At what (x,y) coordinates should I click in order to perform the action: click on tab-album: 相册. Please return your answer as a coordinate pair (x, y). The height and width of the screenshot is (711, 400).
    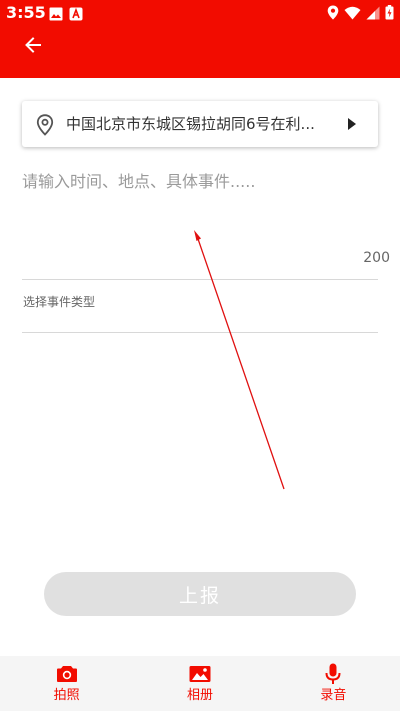
    Looking at the image, I should click on (199, 683).